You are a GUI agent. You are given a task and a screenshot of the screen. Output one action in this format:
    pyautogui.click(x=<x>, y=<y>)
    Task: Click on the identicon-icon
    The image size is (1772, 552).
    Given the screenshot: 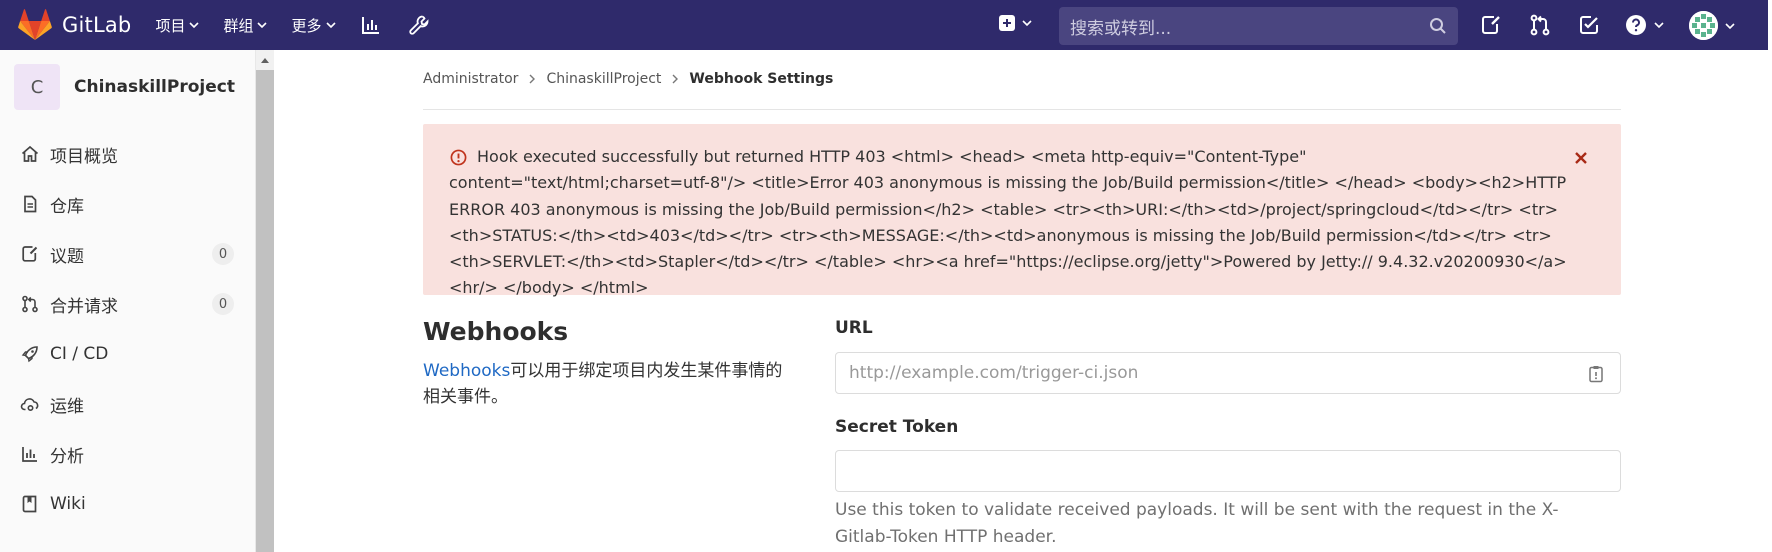 What is the action you would take?
    pyautogui.click(x=1703, y=25)
    